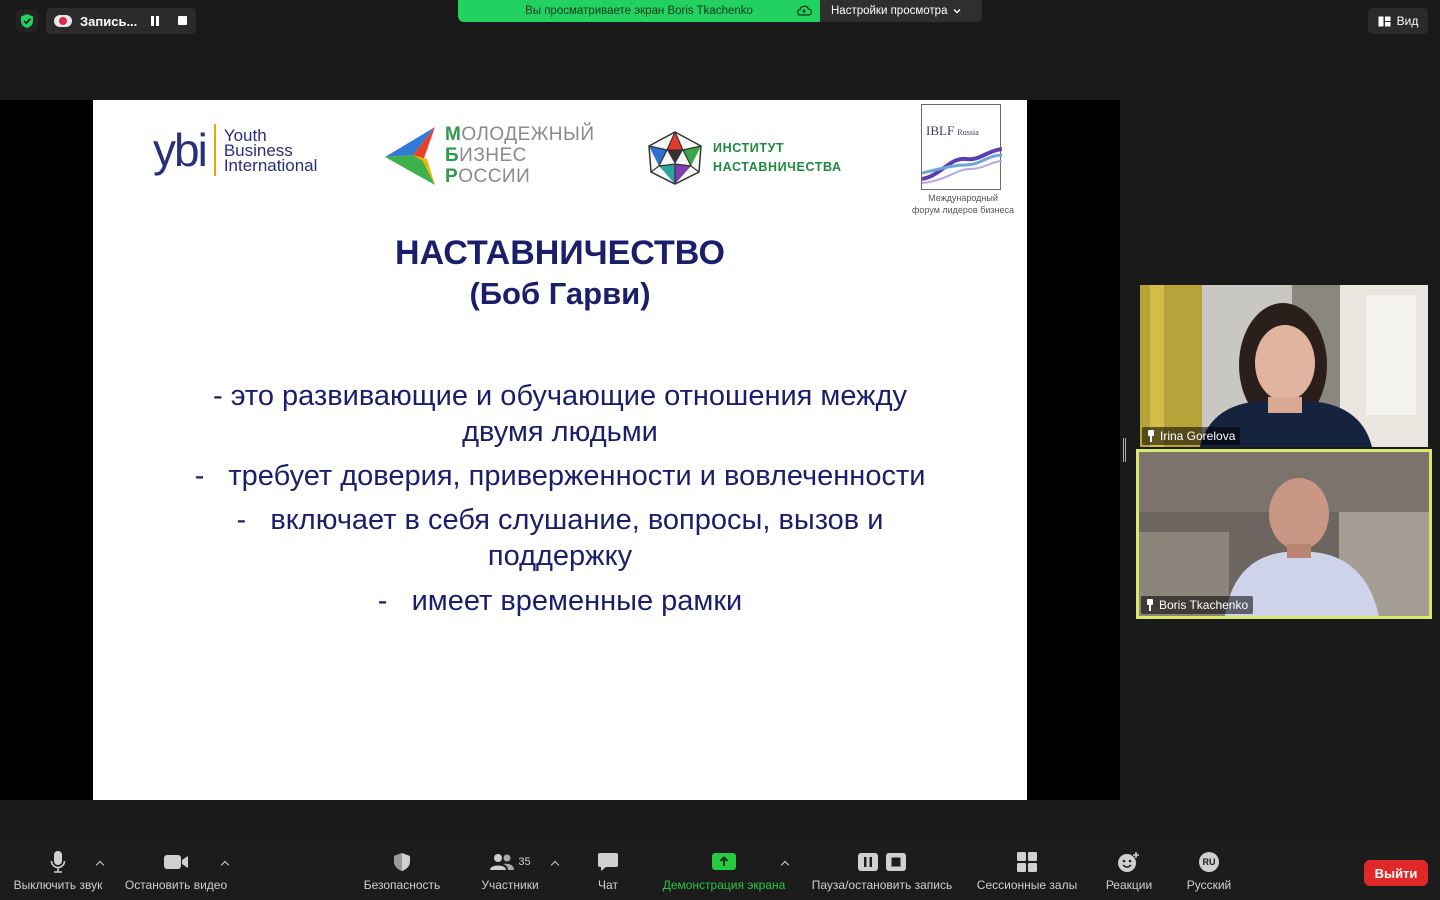 This screenshot has height=900, width=1440. I want to click on slide-subtitle: (Боб Гарви), so click(560, 293).